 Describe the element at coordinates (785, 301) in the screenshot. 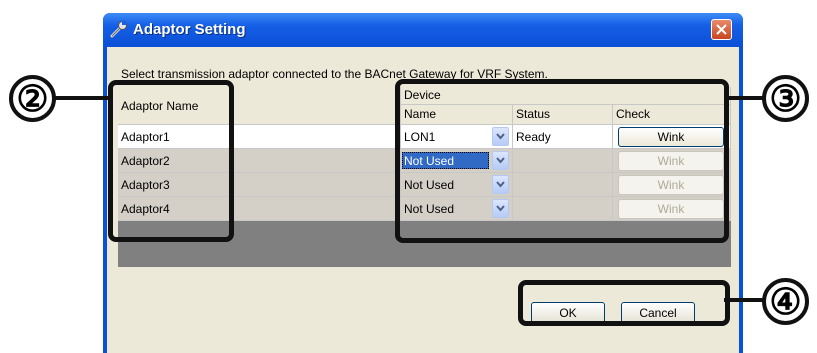

I see `callout-number-4: ④` at that location.